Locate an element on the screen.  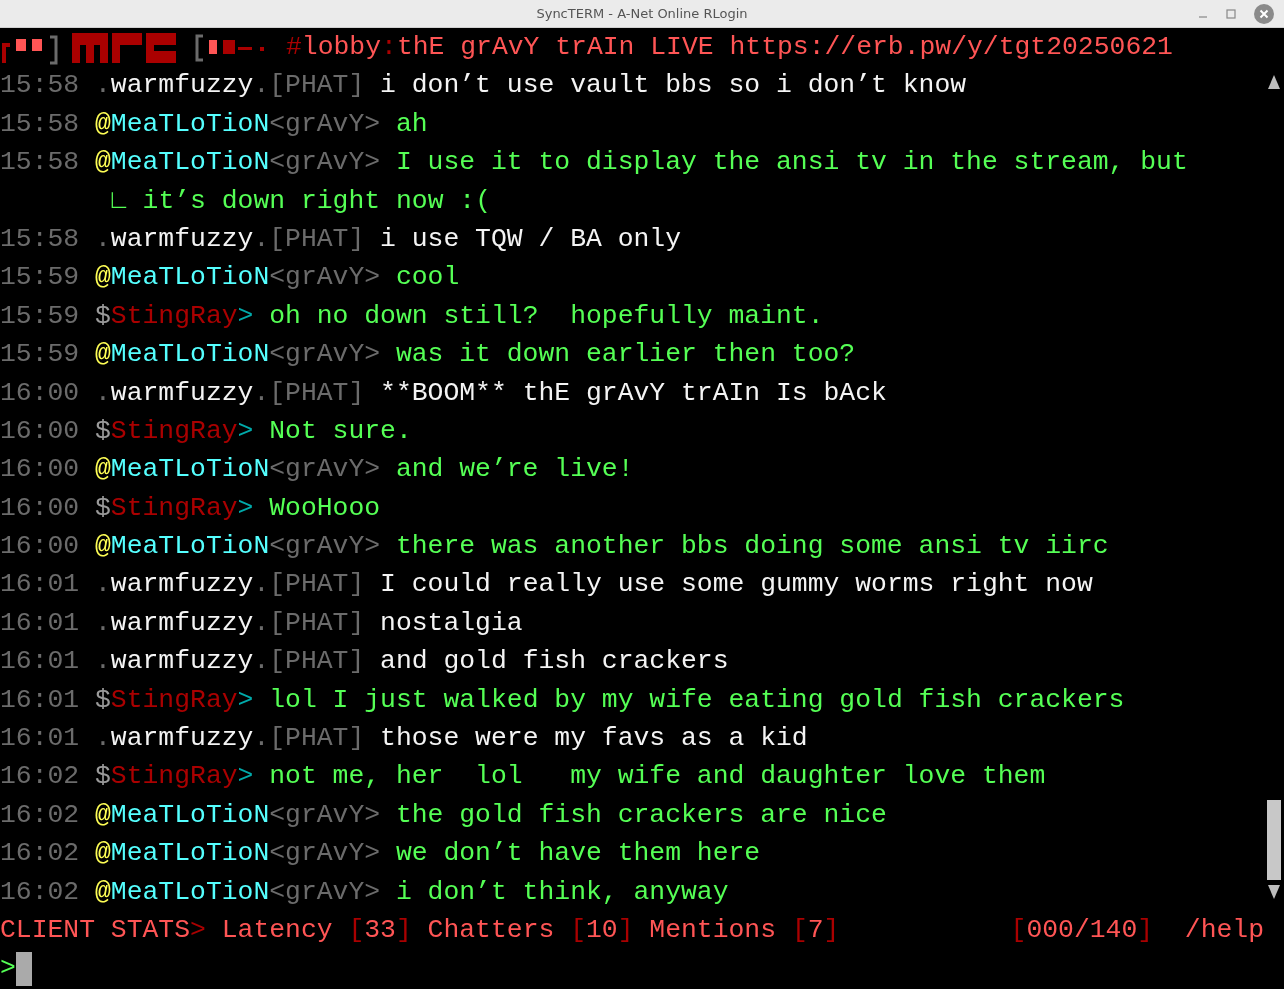
message-text: was it down earlier then too? is located at coordinates (625, 355).